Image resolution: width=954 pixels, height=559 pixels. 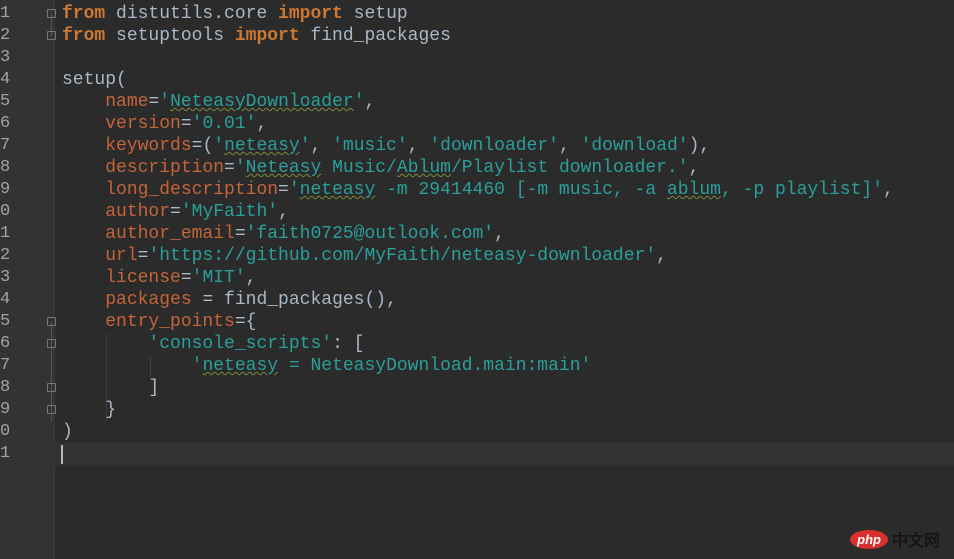 What do you see at coordinates (5, 79) in the screenshot?
I see `line-number: 4` at bounding box center [5, 79].